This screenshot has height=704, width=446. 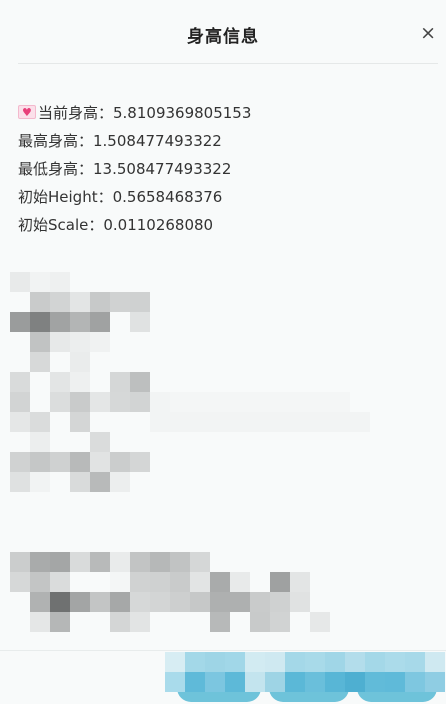 What do you see at coordinates (223, 650) in the screenshot?
I see `footer-divider` at bounding box center [223, 650].